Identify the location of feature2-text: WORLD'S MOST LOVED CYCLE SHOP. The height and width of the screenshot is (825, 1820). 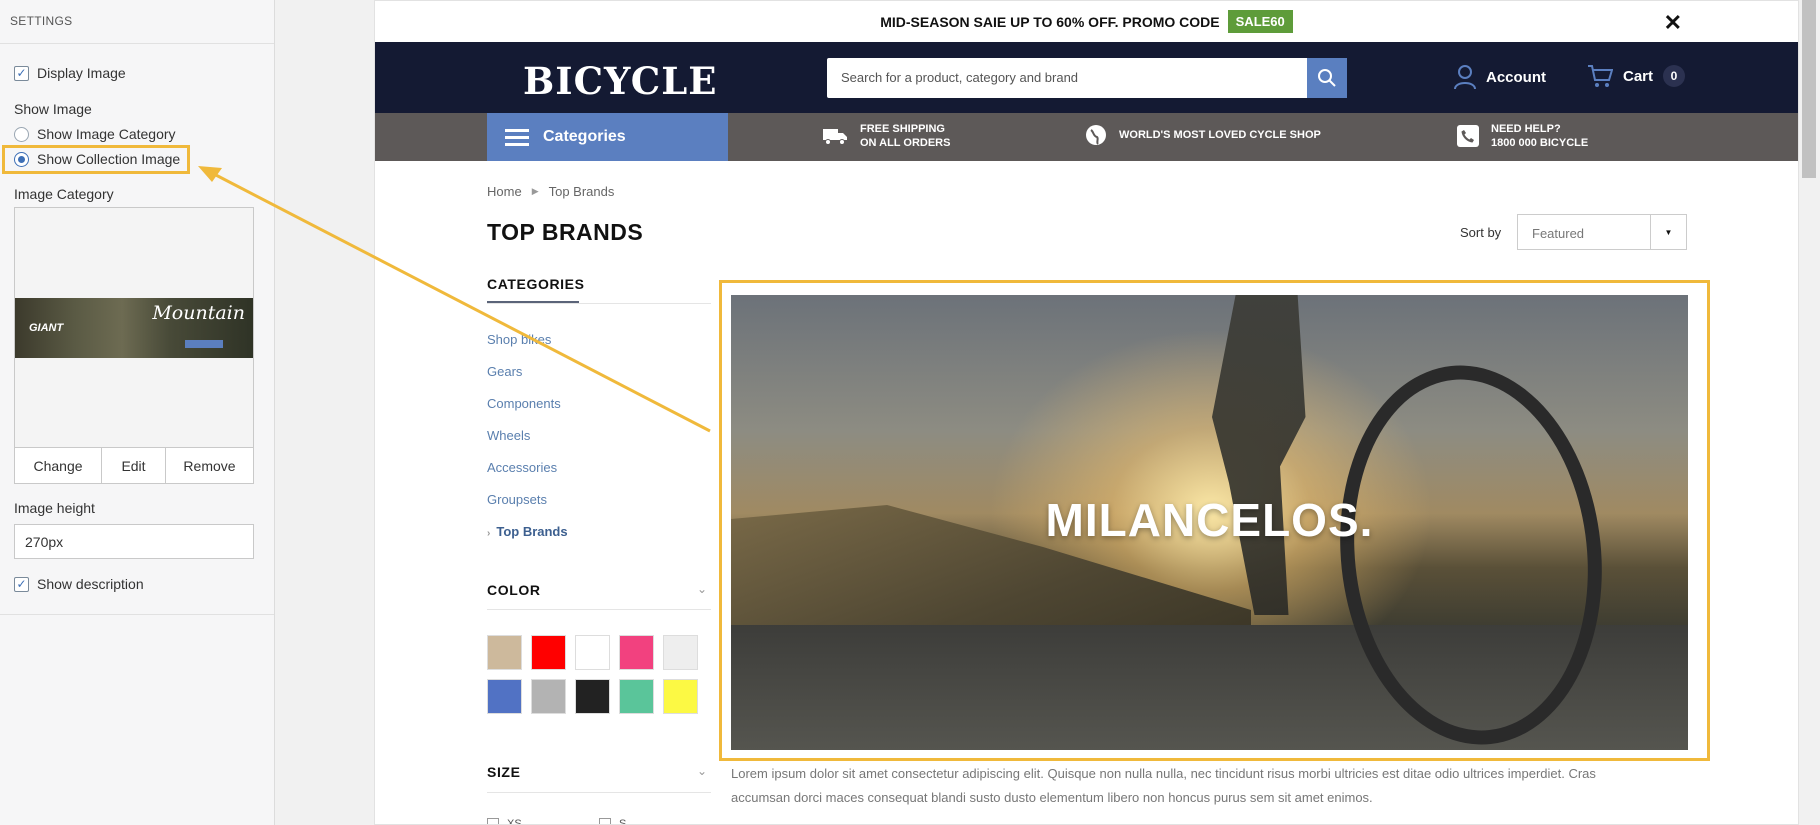
(1220, 135).